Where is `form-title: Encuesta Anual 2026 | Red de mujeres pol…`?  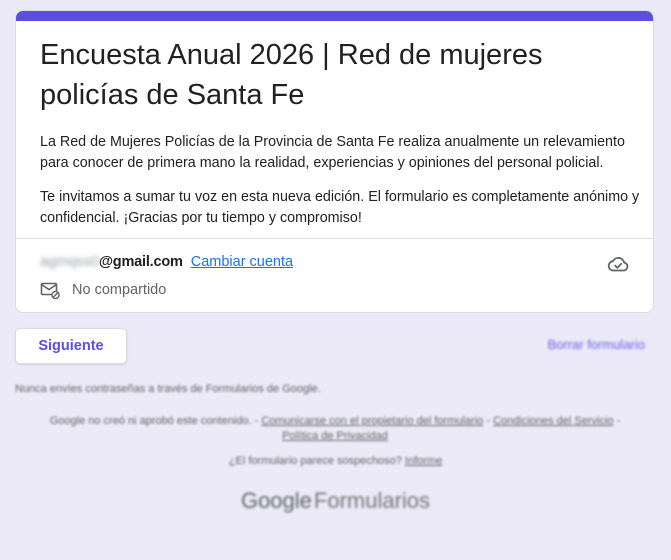
form-title: Encuesta Anual 2026 | Red de mujeres pol… is located at coordinates (291, 75).